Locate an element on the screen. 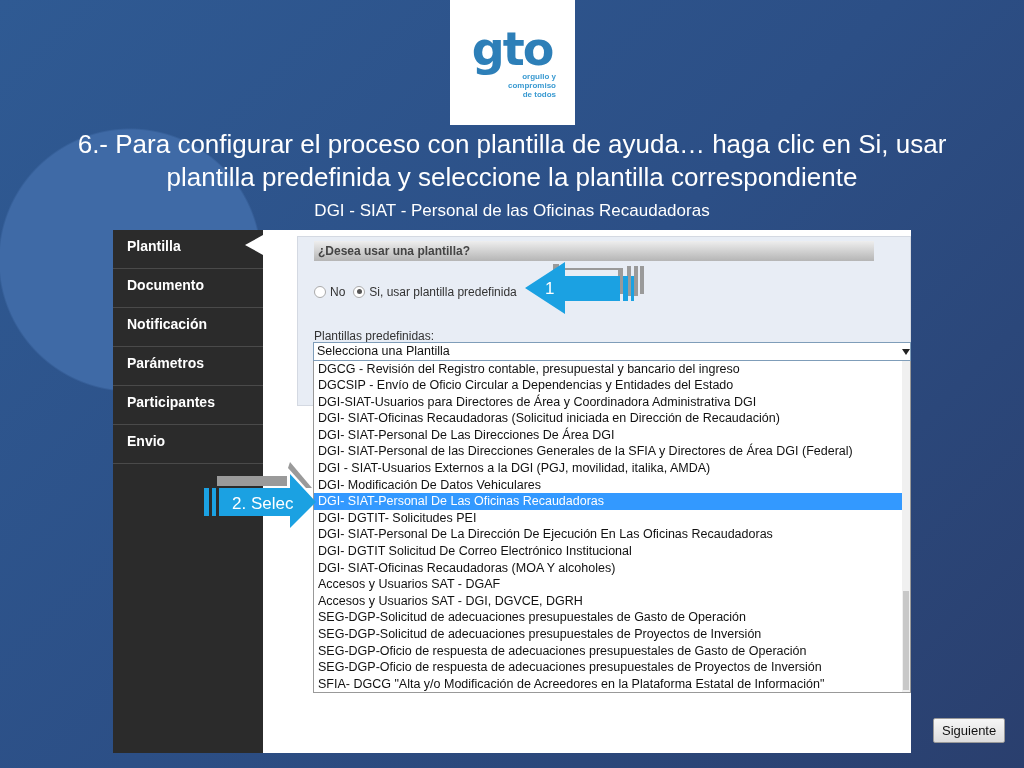 The height and width of the screenshot is (768, 1024). dropdown-option: DGCSIP - Envío de Oficio Circular a Dependencias y Entidades del Estado is located at coordinates (608, 385).